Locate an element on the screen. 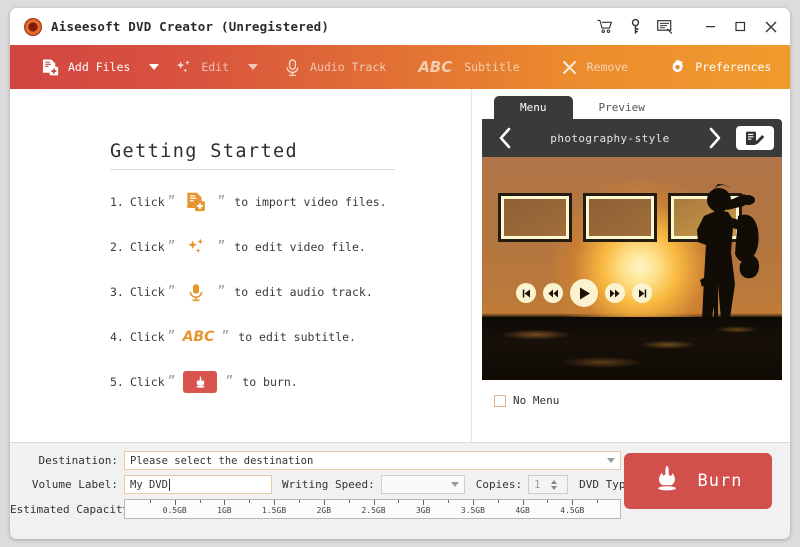  getting-started-step-2: 2. Click ” ” to edit video file. is located at coordinates (260, 246).